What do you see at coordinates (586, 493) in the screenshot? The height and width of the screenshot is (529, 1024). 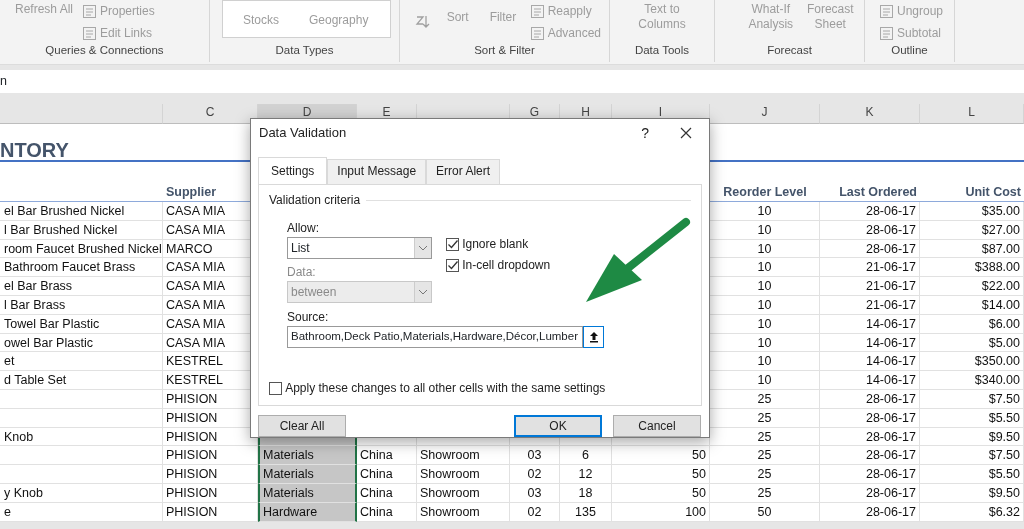 I see `table-cell: 18` at bounding box center [586, 493].